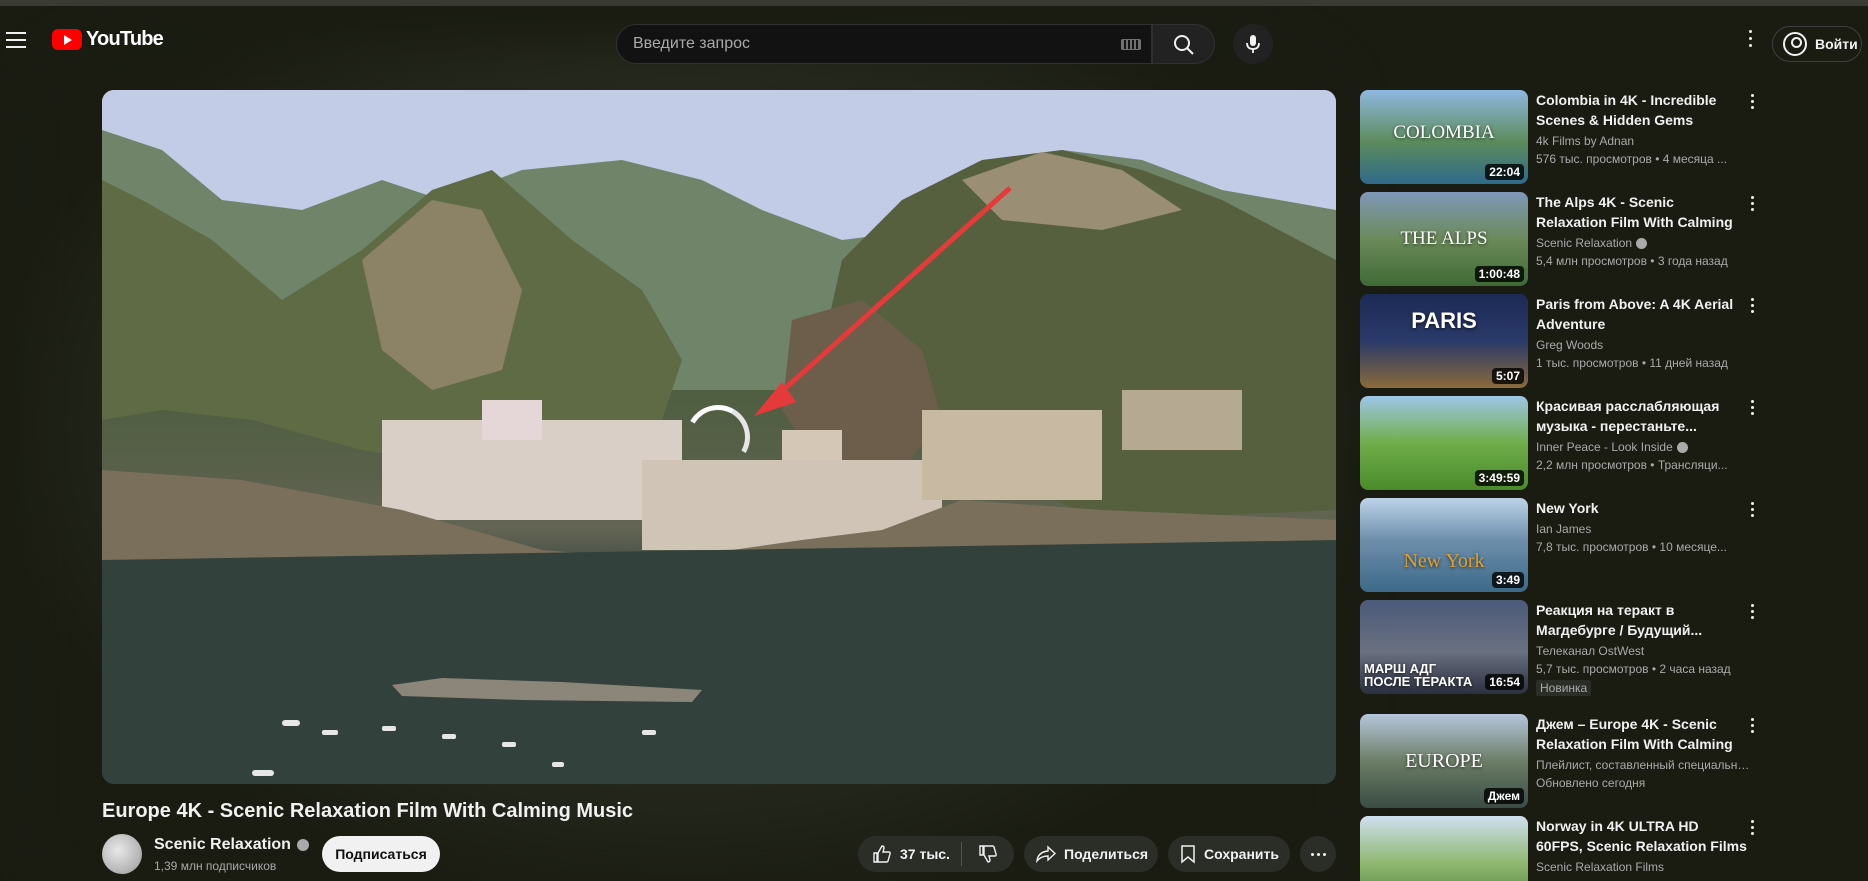 The width and height of the screenshot is (1868, 881). I want to click on rec-channel: Scenic Relaxation, so click(1592, 243).